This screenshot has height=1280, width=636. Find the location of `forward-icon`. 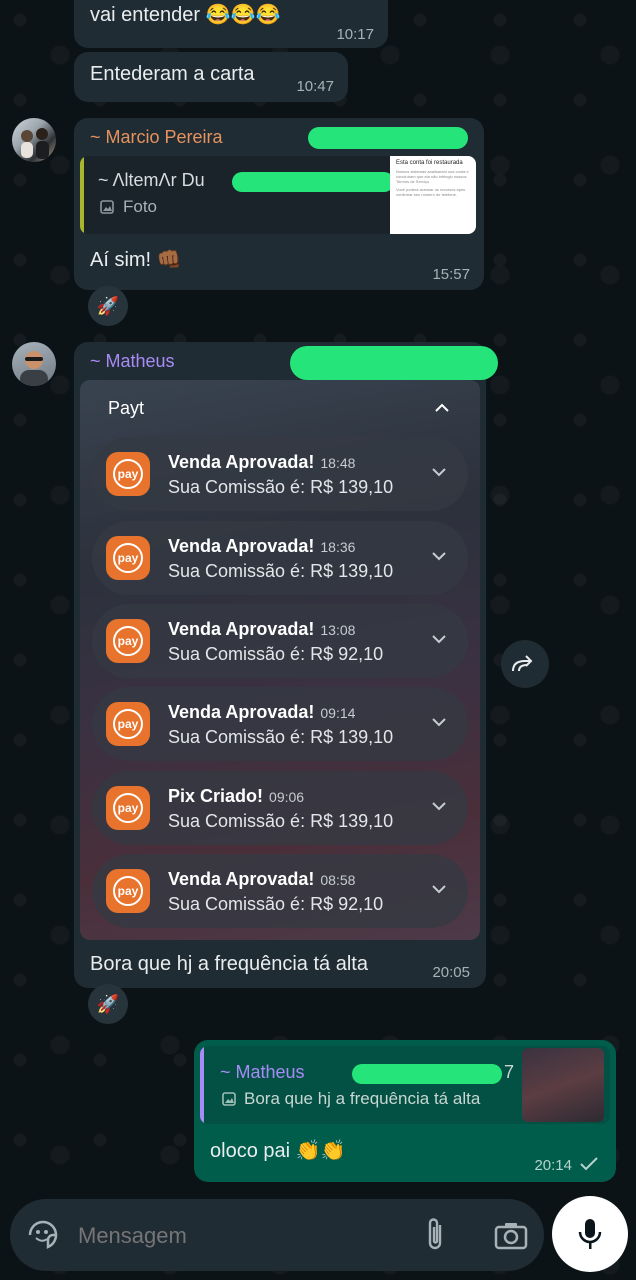

forward-icon is located at coordinates (522, 663).